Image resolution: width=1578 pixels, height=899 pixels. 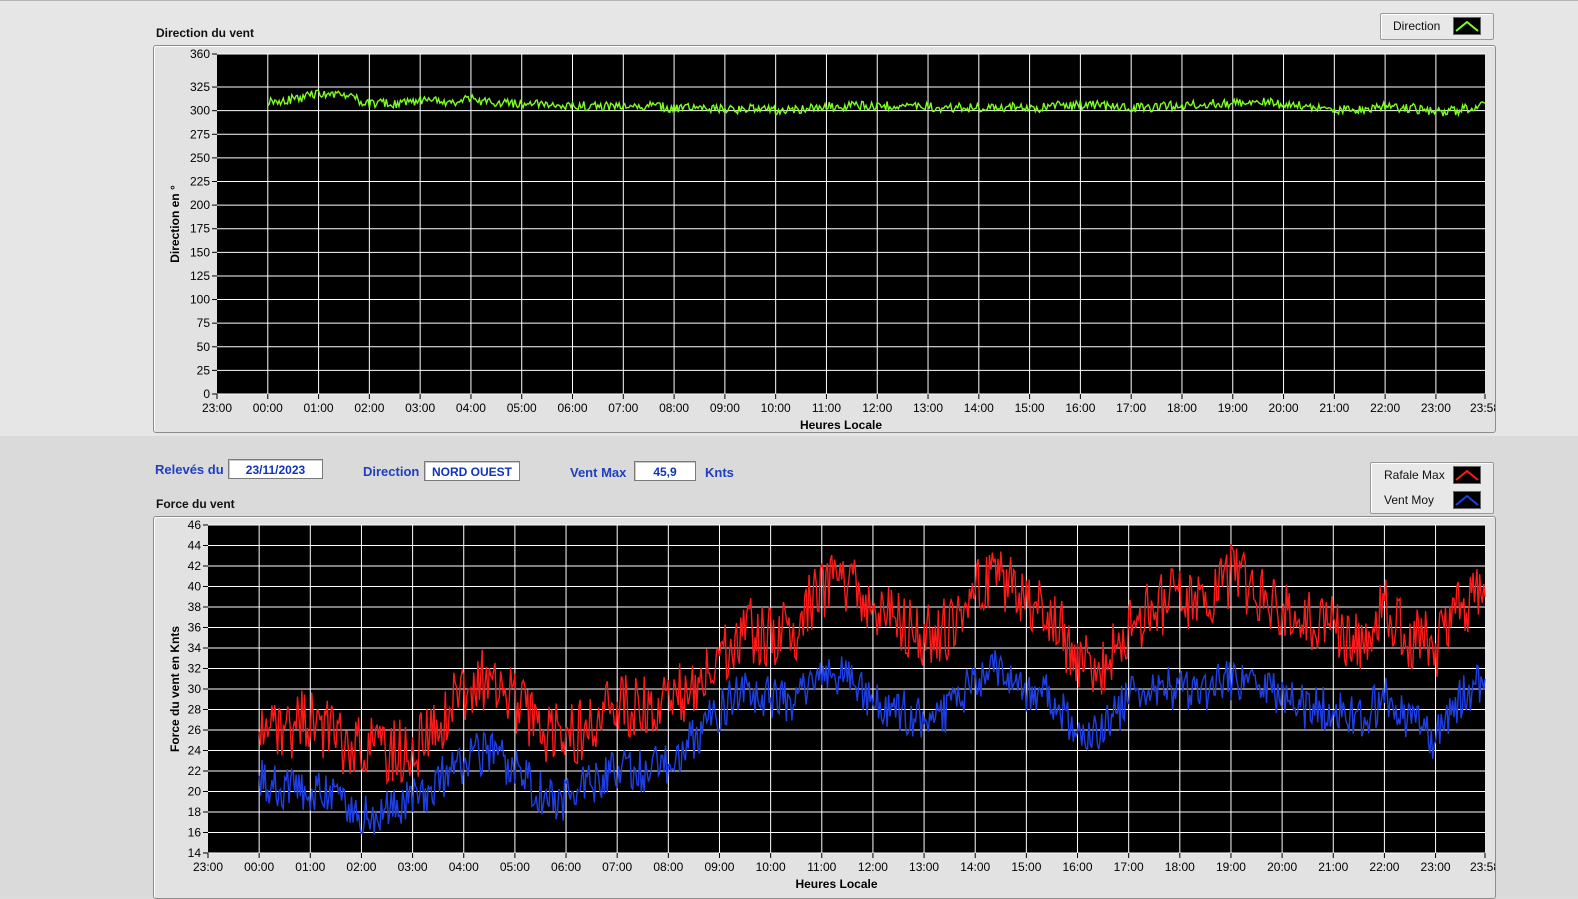 I want to click on y-tick-label: 14, so click(x=195, y=853).